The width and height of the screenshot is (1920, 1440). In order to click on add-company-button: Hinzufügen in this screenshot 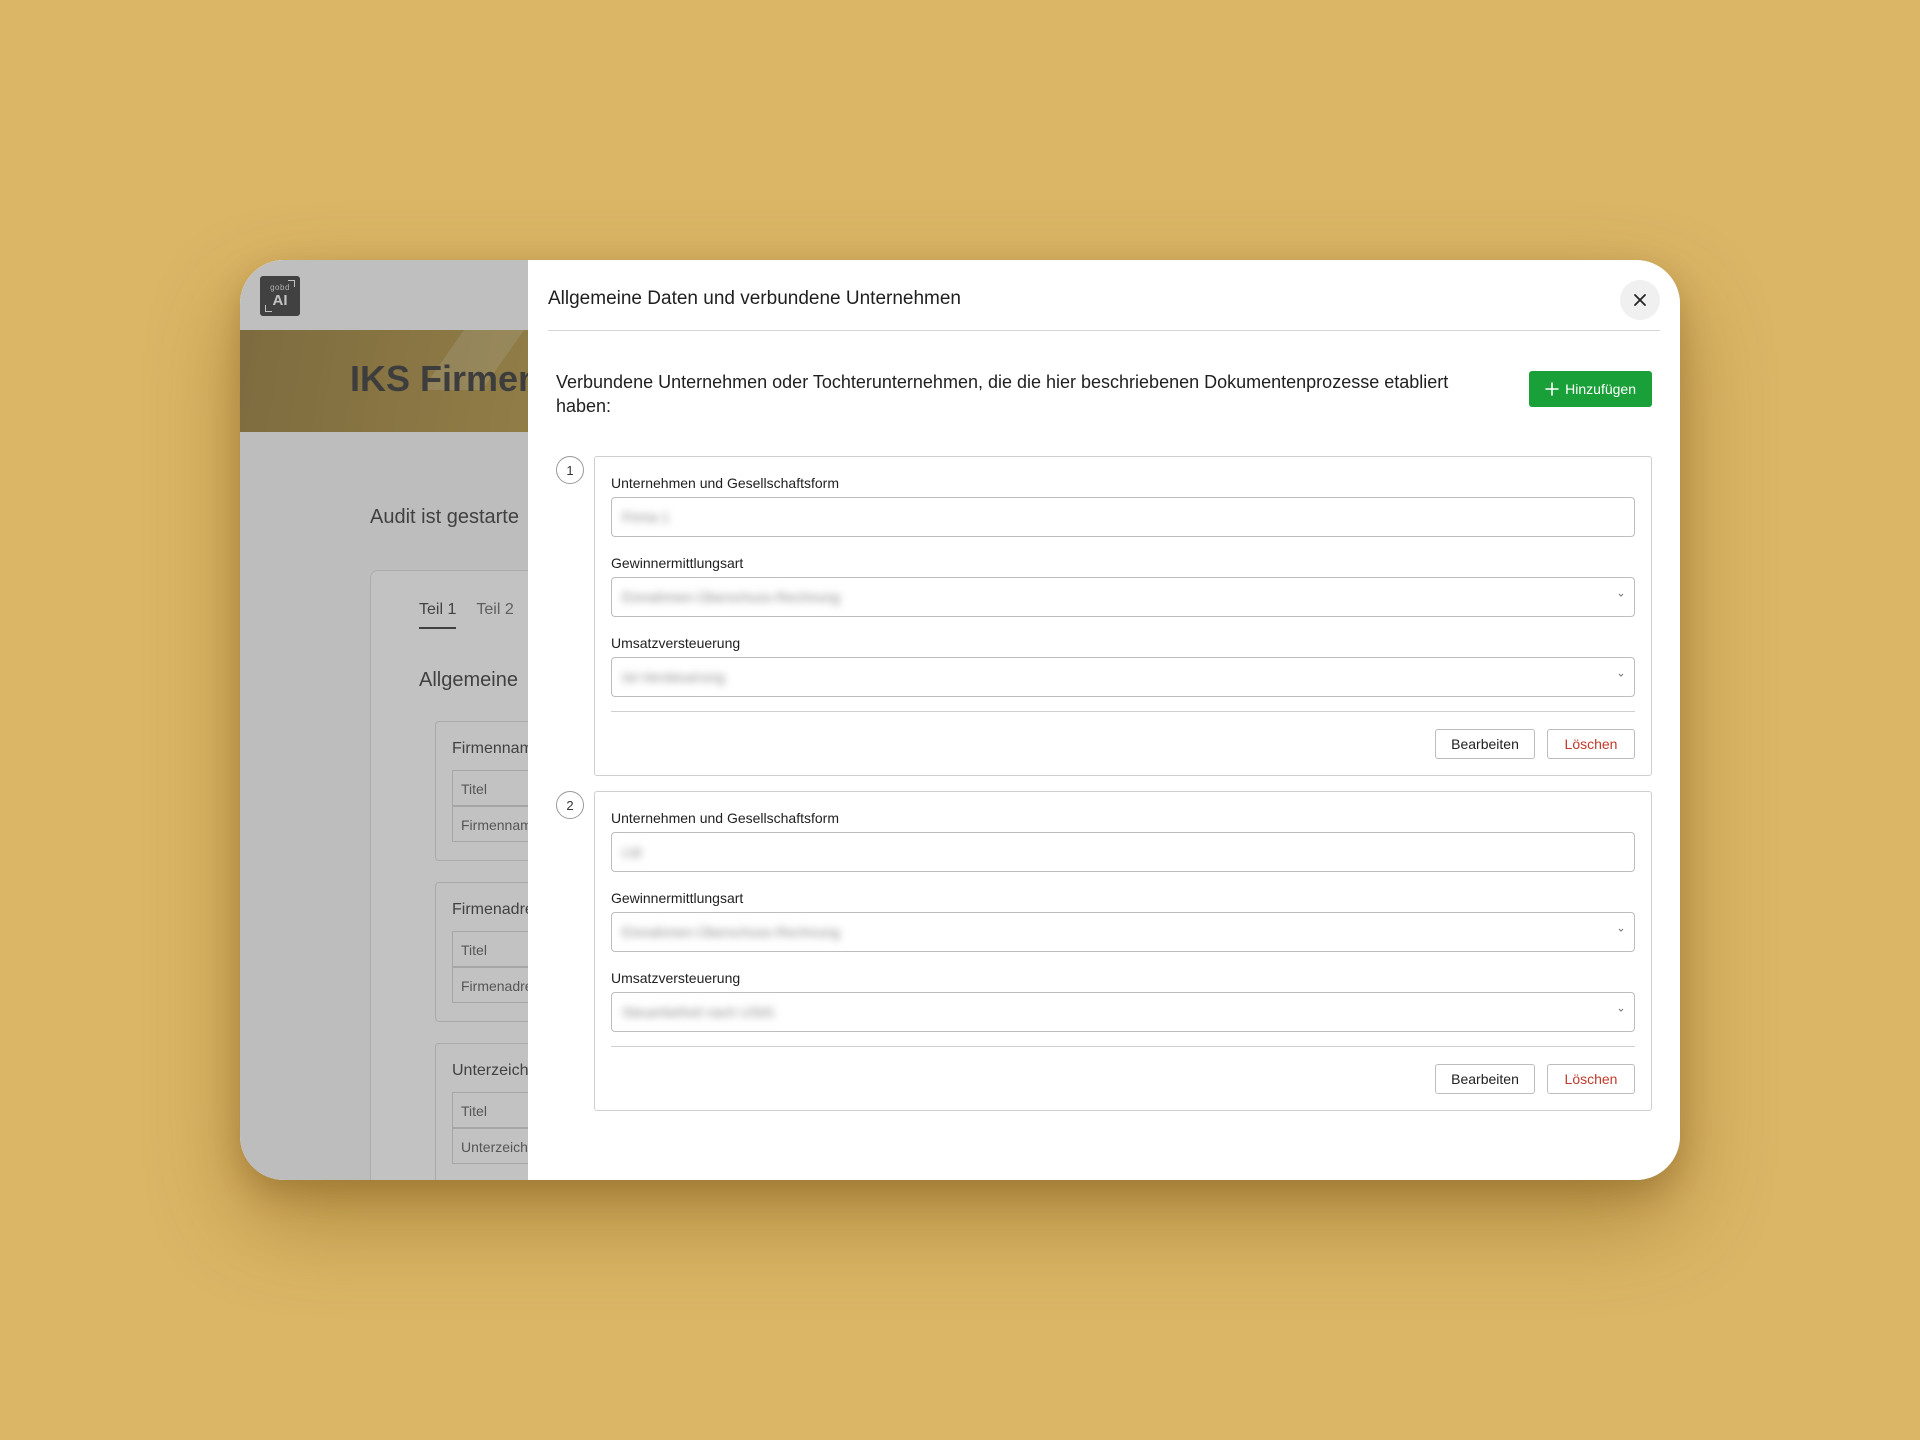, I will do `click(1590, 389)`.